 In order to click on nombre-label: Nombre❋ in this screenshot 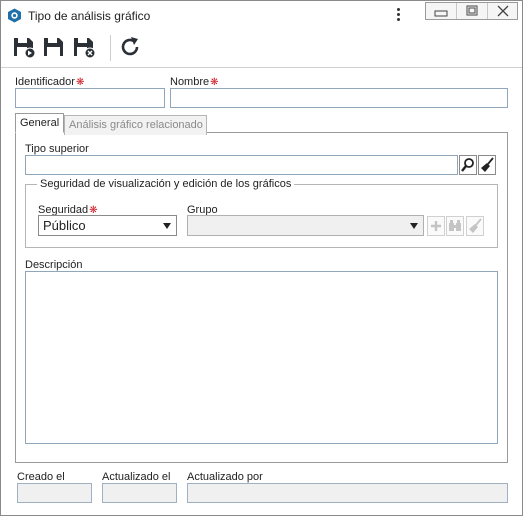, I will do `click(194, 82)`.